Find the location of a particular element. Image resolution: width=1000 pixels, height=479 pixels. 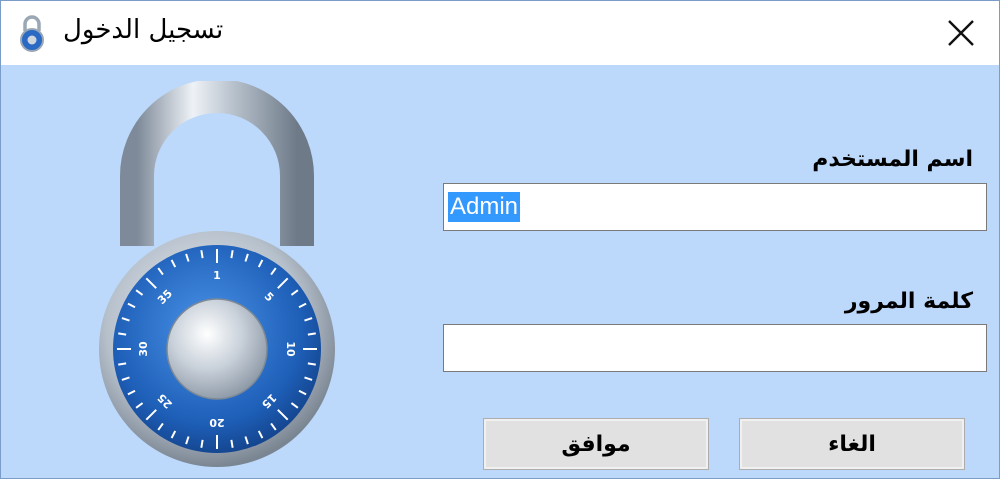

lock-app-icon is located at coordinates (32, 33).